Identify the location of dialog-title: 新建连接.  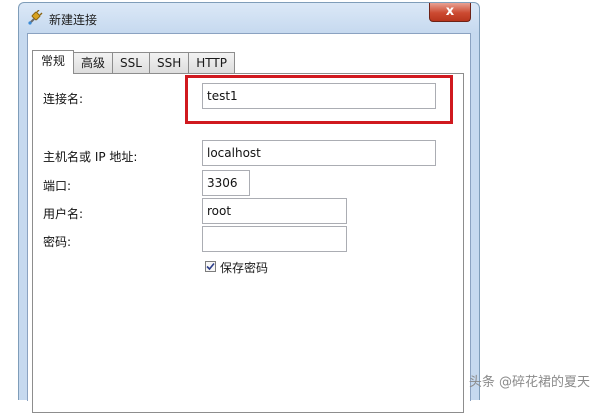
(73, 20).